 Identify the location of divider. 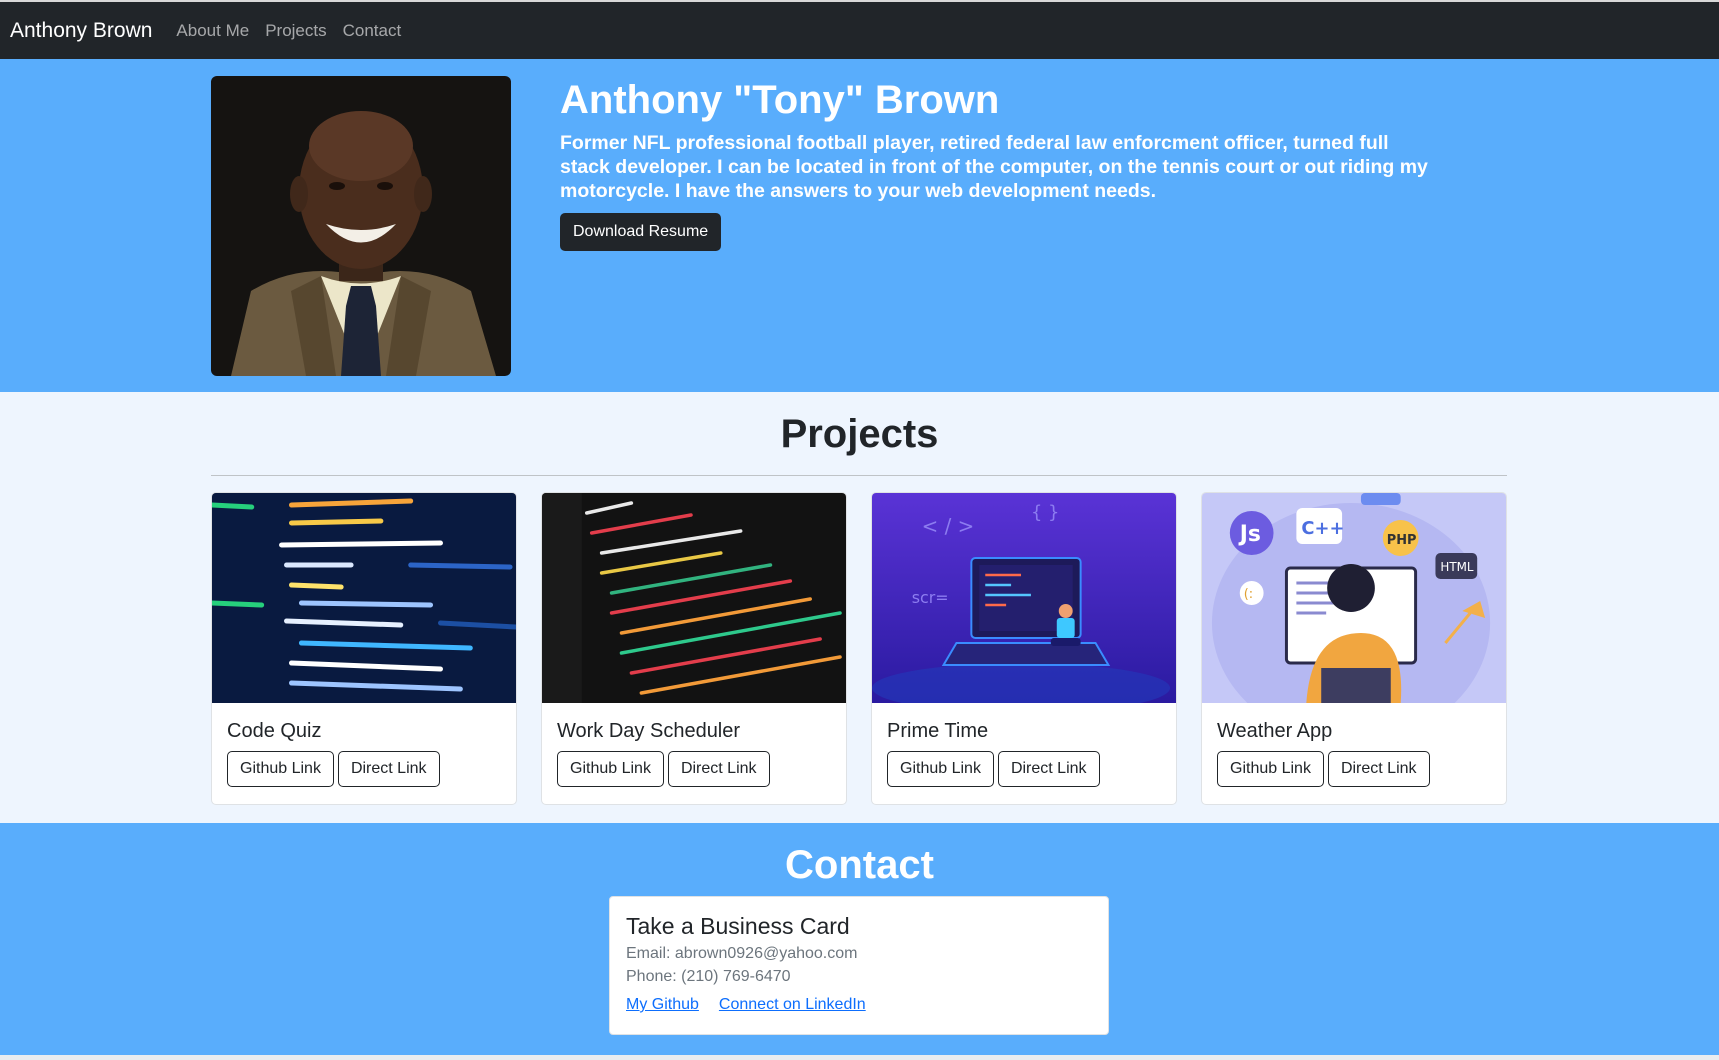
(859, 475).